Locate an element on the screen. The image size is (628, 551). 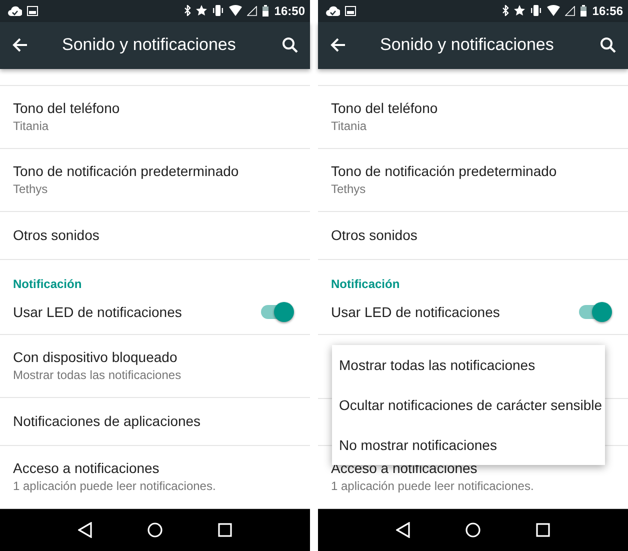
setting-summary: Mostrar todas las notificaciones is located at coordinates (97, 375).